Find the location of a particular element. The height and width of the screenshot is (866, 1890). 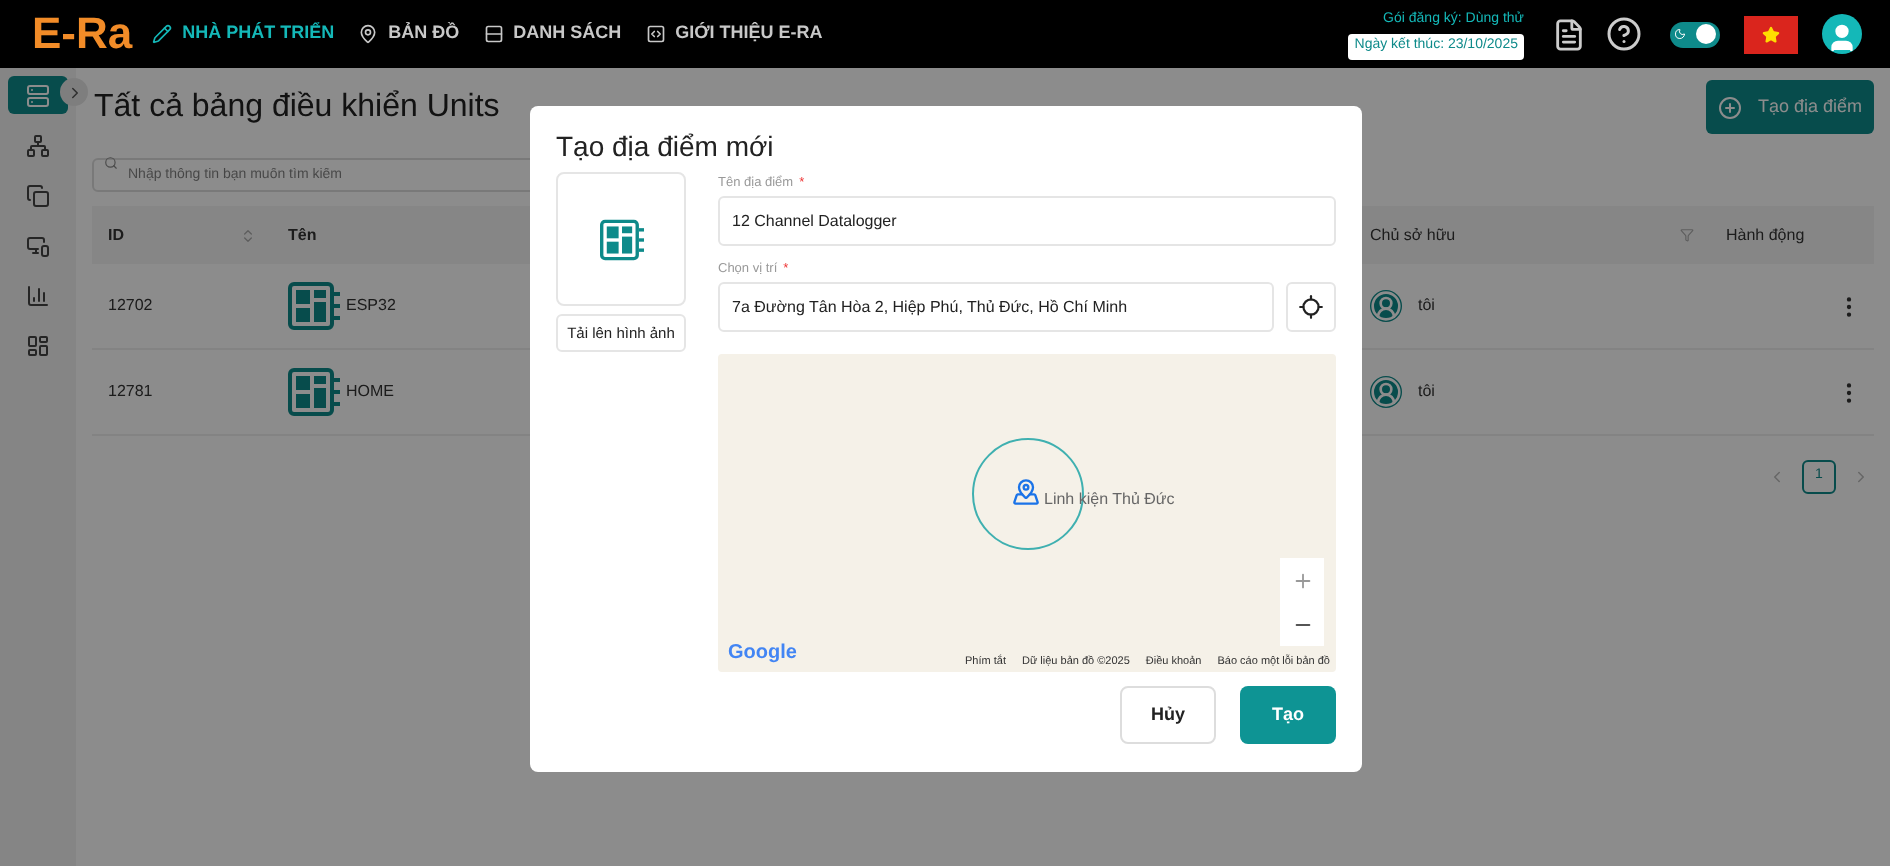

devices-icon is located at coordinates (38, 245).